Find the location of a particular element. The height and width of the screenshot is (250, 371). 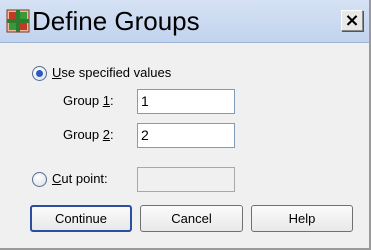

close-button: × is located at coordinates (352, 20).